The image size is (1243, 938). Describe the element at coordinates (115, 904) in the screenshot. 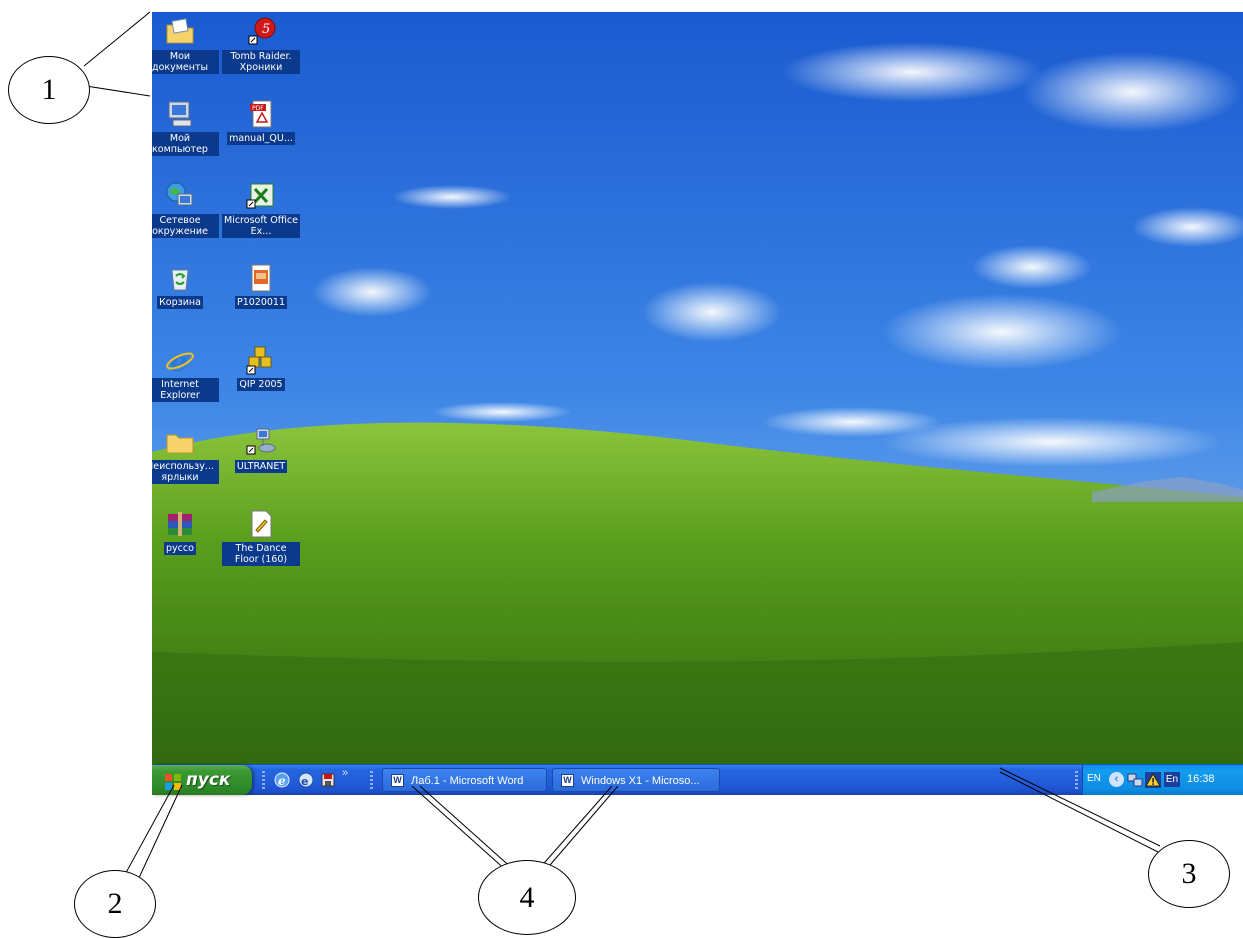

I see `callout-2: 2` at that location.